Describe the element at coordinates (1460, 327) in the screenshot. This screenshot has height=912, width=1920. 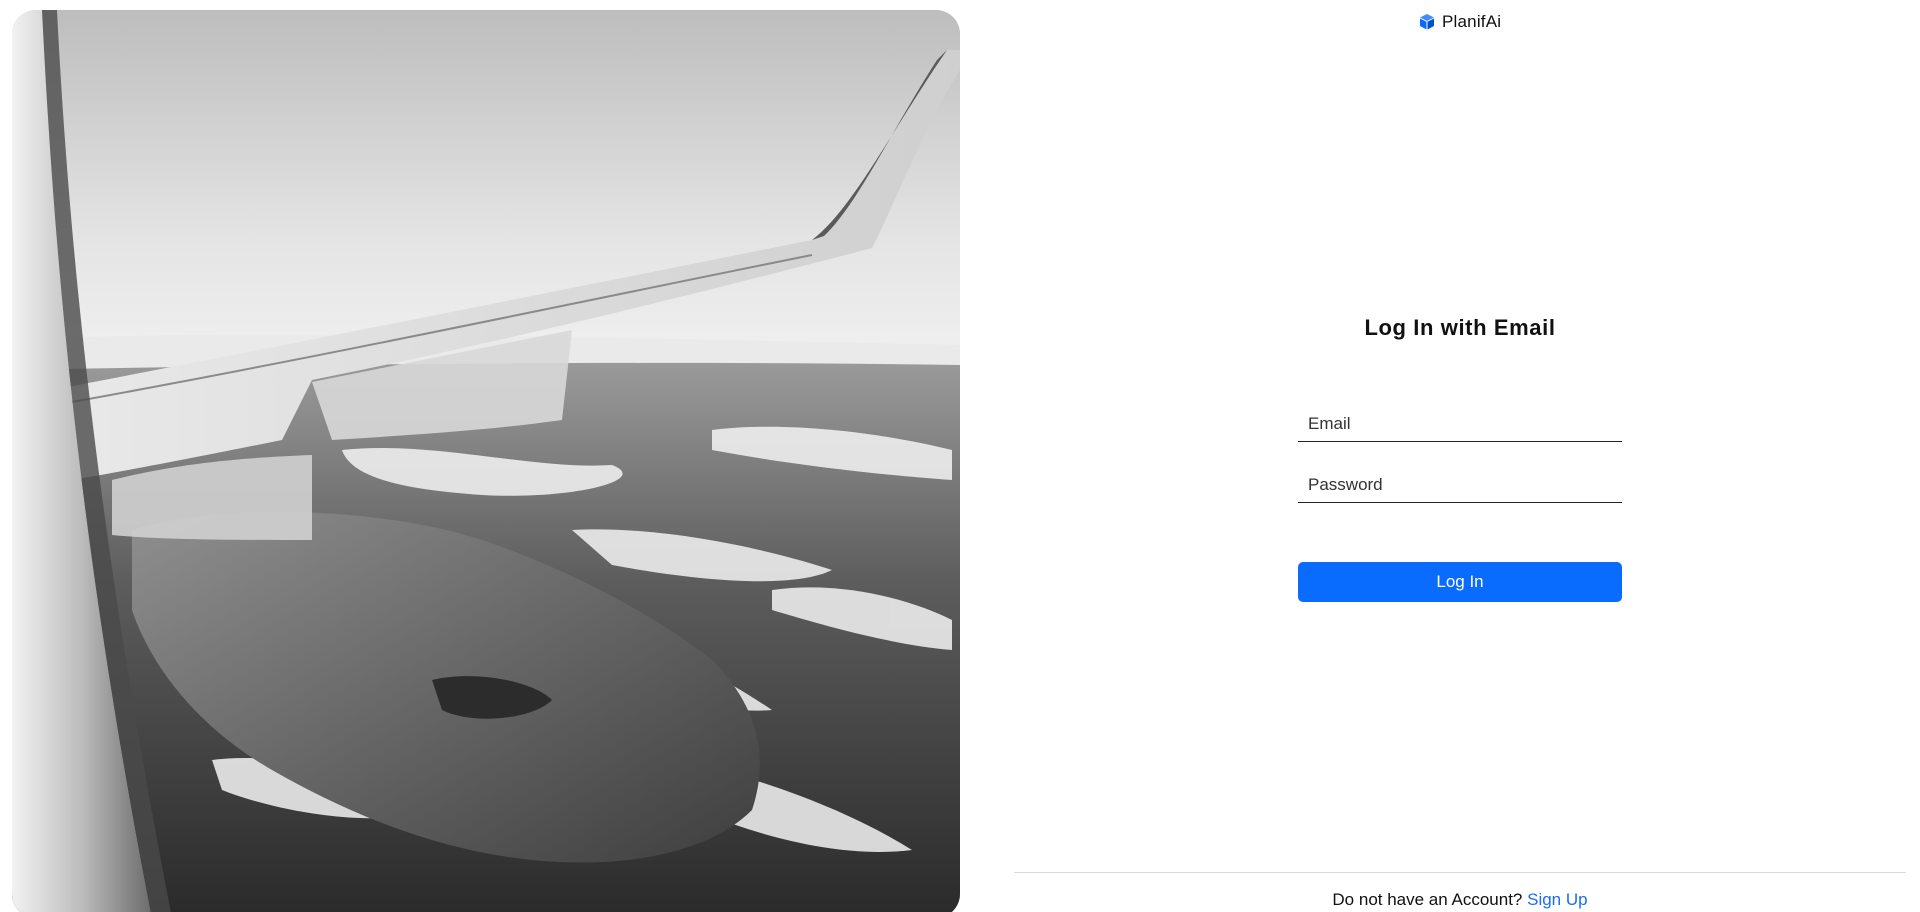
I see `login-title: Log In with Email` at that location.